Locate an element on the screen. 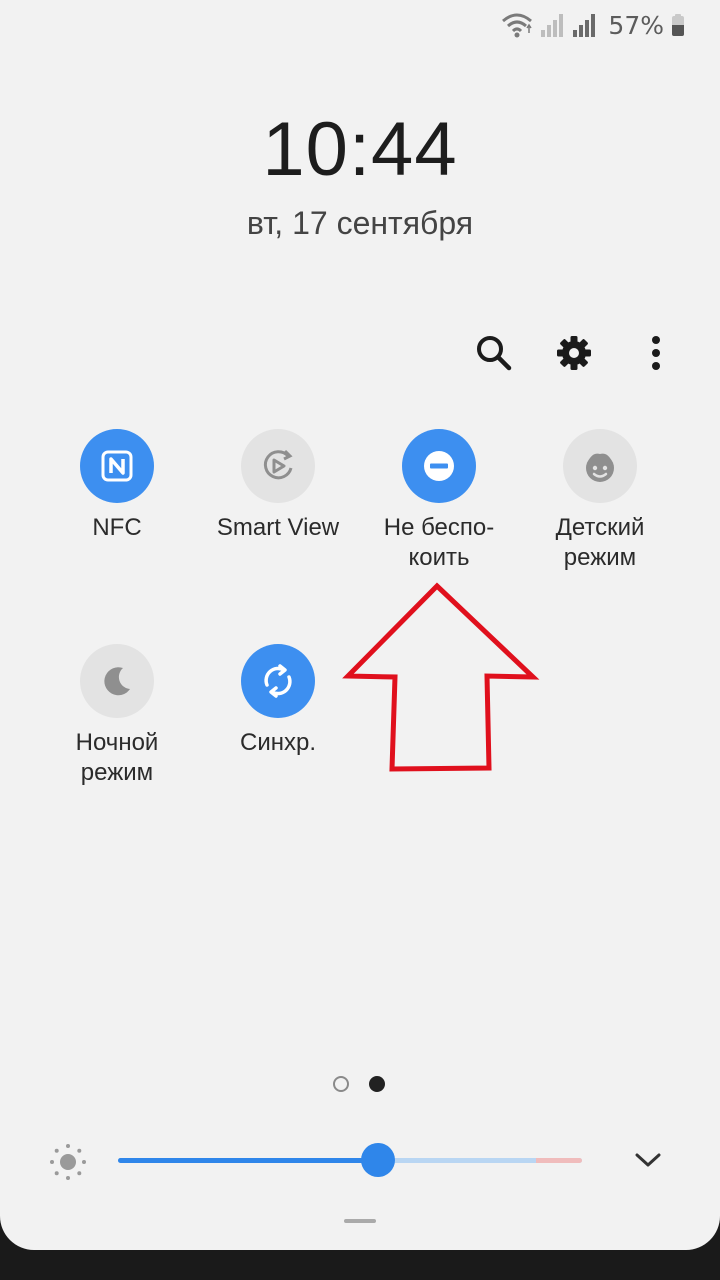 This screenshot has height=1280, width=720. more-vertical-icon is located at coordinates (656, 353).